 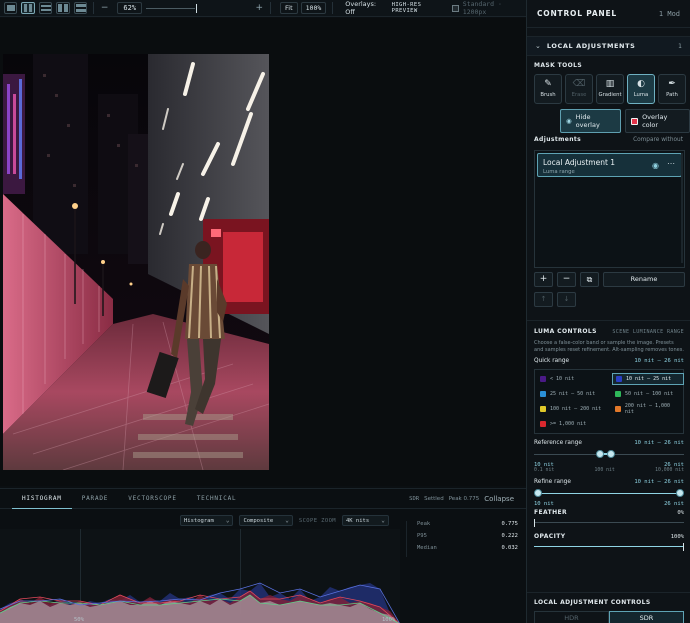 I want to click on quick-range-option: 25 nit – 50 nit, so click(x=573, y=394).